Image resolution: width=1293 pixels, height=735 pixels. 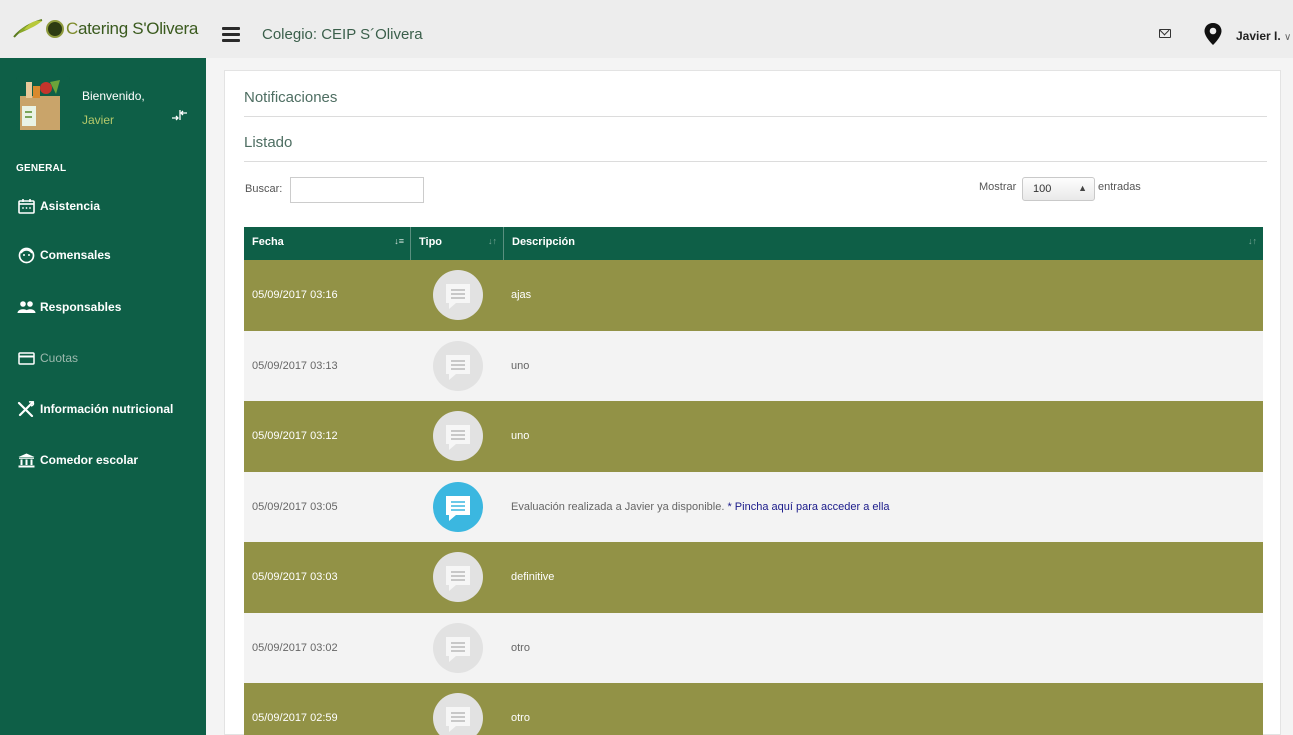 I want to click on school-title: Colegio: CEIP S´Olivera, so click(x=342, y=34).